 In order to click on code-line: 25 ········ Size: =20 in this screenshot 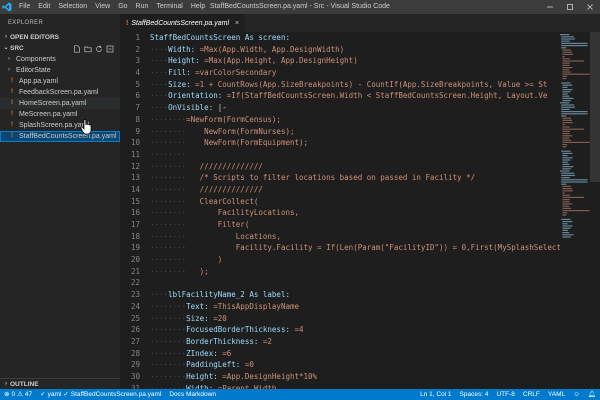, I will do `click(340, 319)`.